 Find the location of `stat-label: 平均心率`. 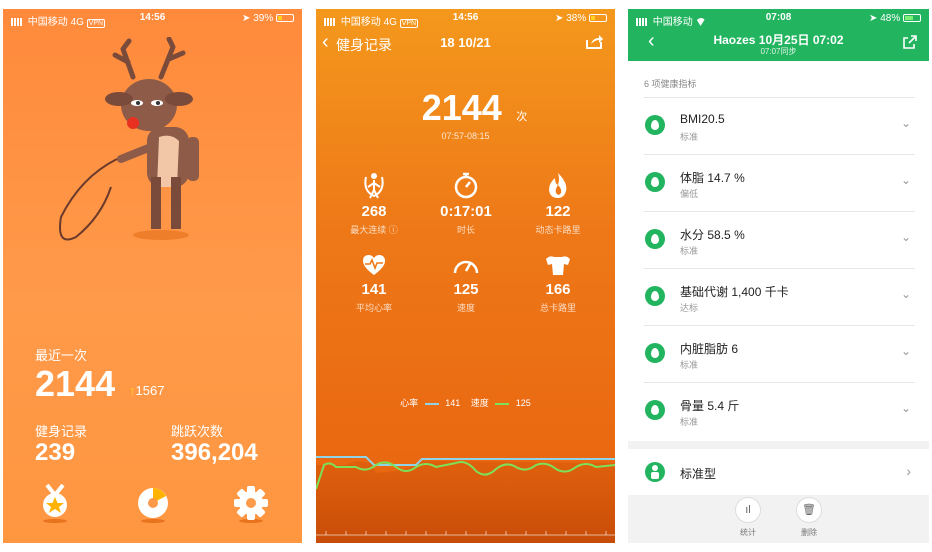

stat-label: 平均心率 is located at coordinates (373, 308).